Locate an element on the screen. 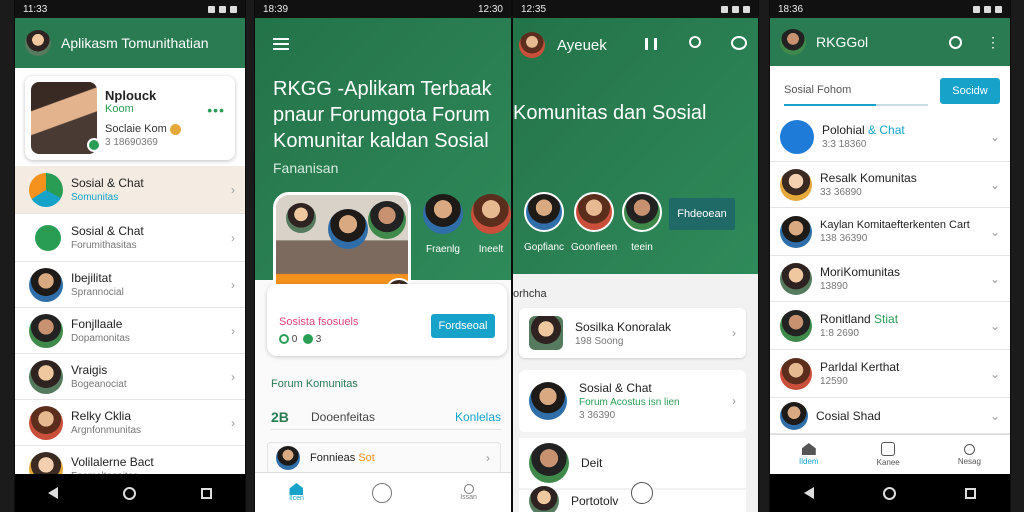  status-time: 18:39 is located at coordinates (276, 9).